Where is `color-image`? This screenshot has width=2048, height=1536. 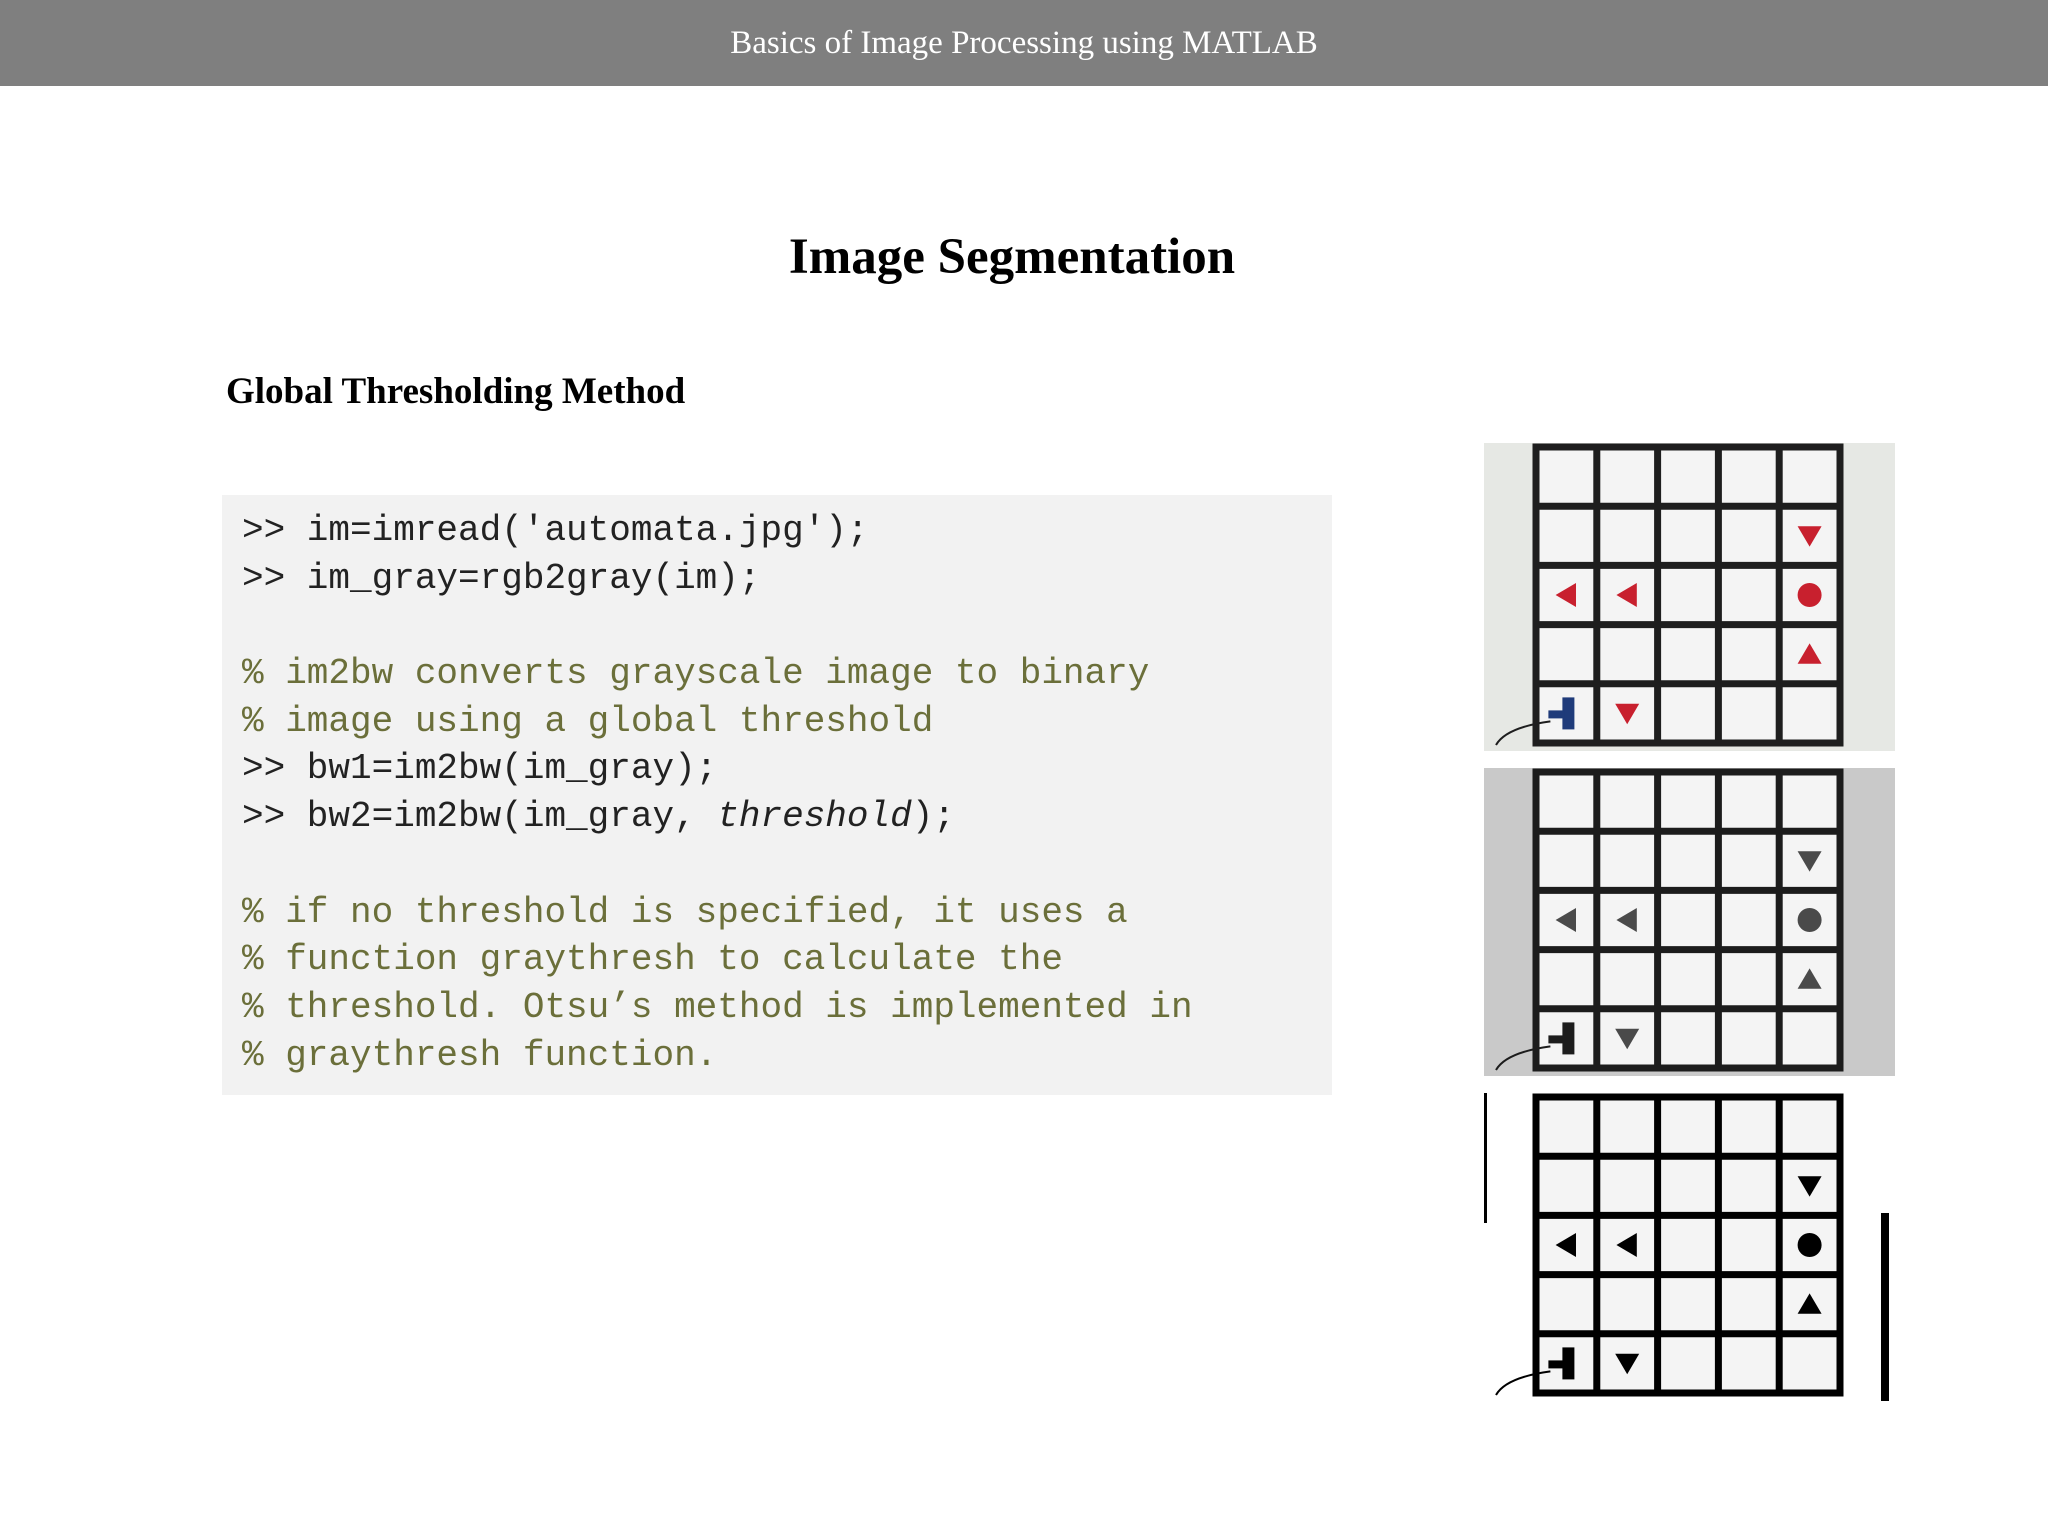 color-image is located at coordinates (1689, 597).